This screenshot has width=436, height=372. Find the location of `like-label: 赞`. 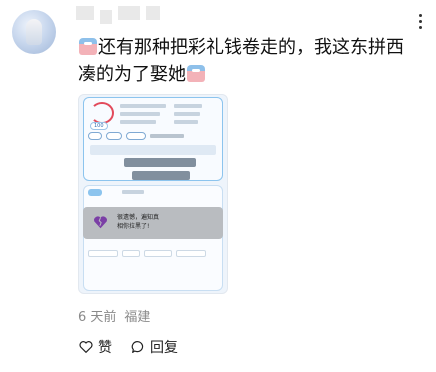

like-label: 赞 is located at coordinates (105, 348).